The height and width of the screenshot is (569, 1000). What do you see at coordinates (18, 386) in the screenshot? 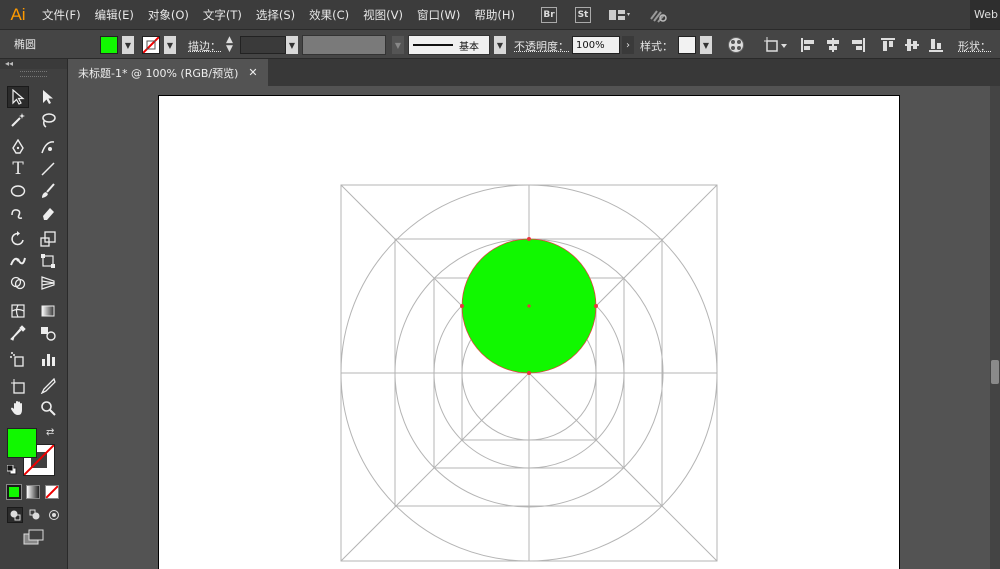
I see `artboard-tool-icon` at bounding box center [18, 386].